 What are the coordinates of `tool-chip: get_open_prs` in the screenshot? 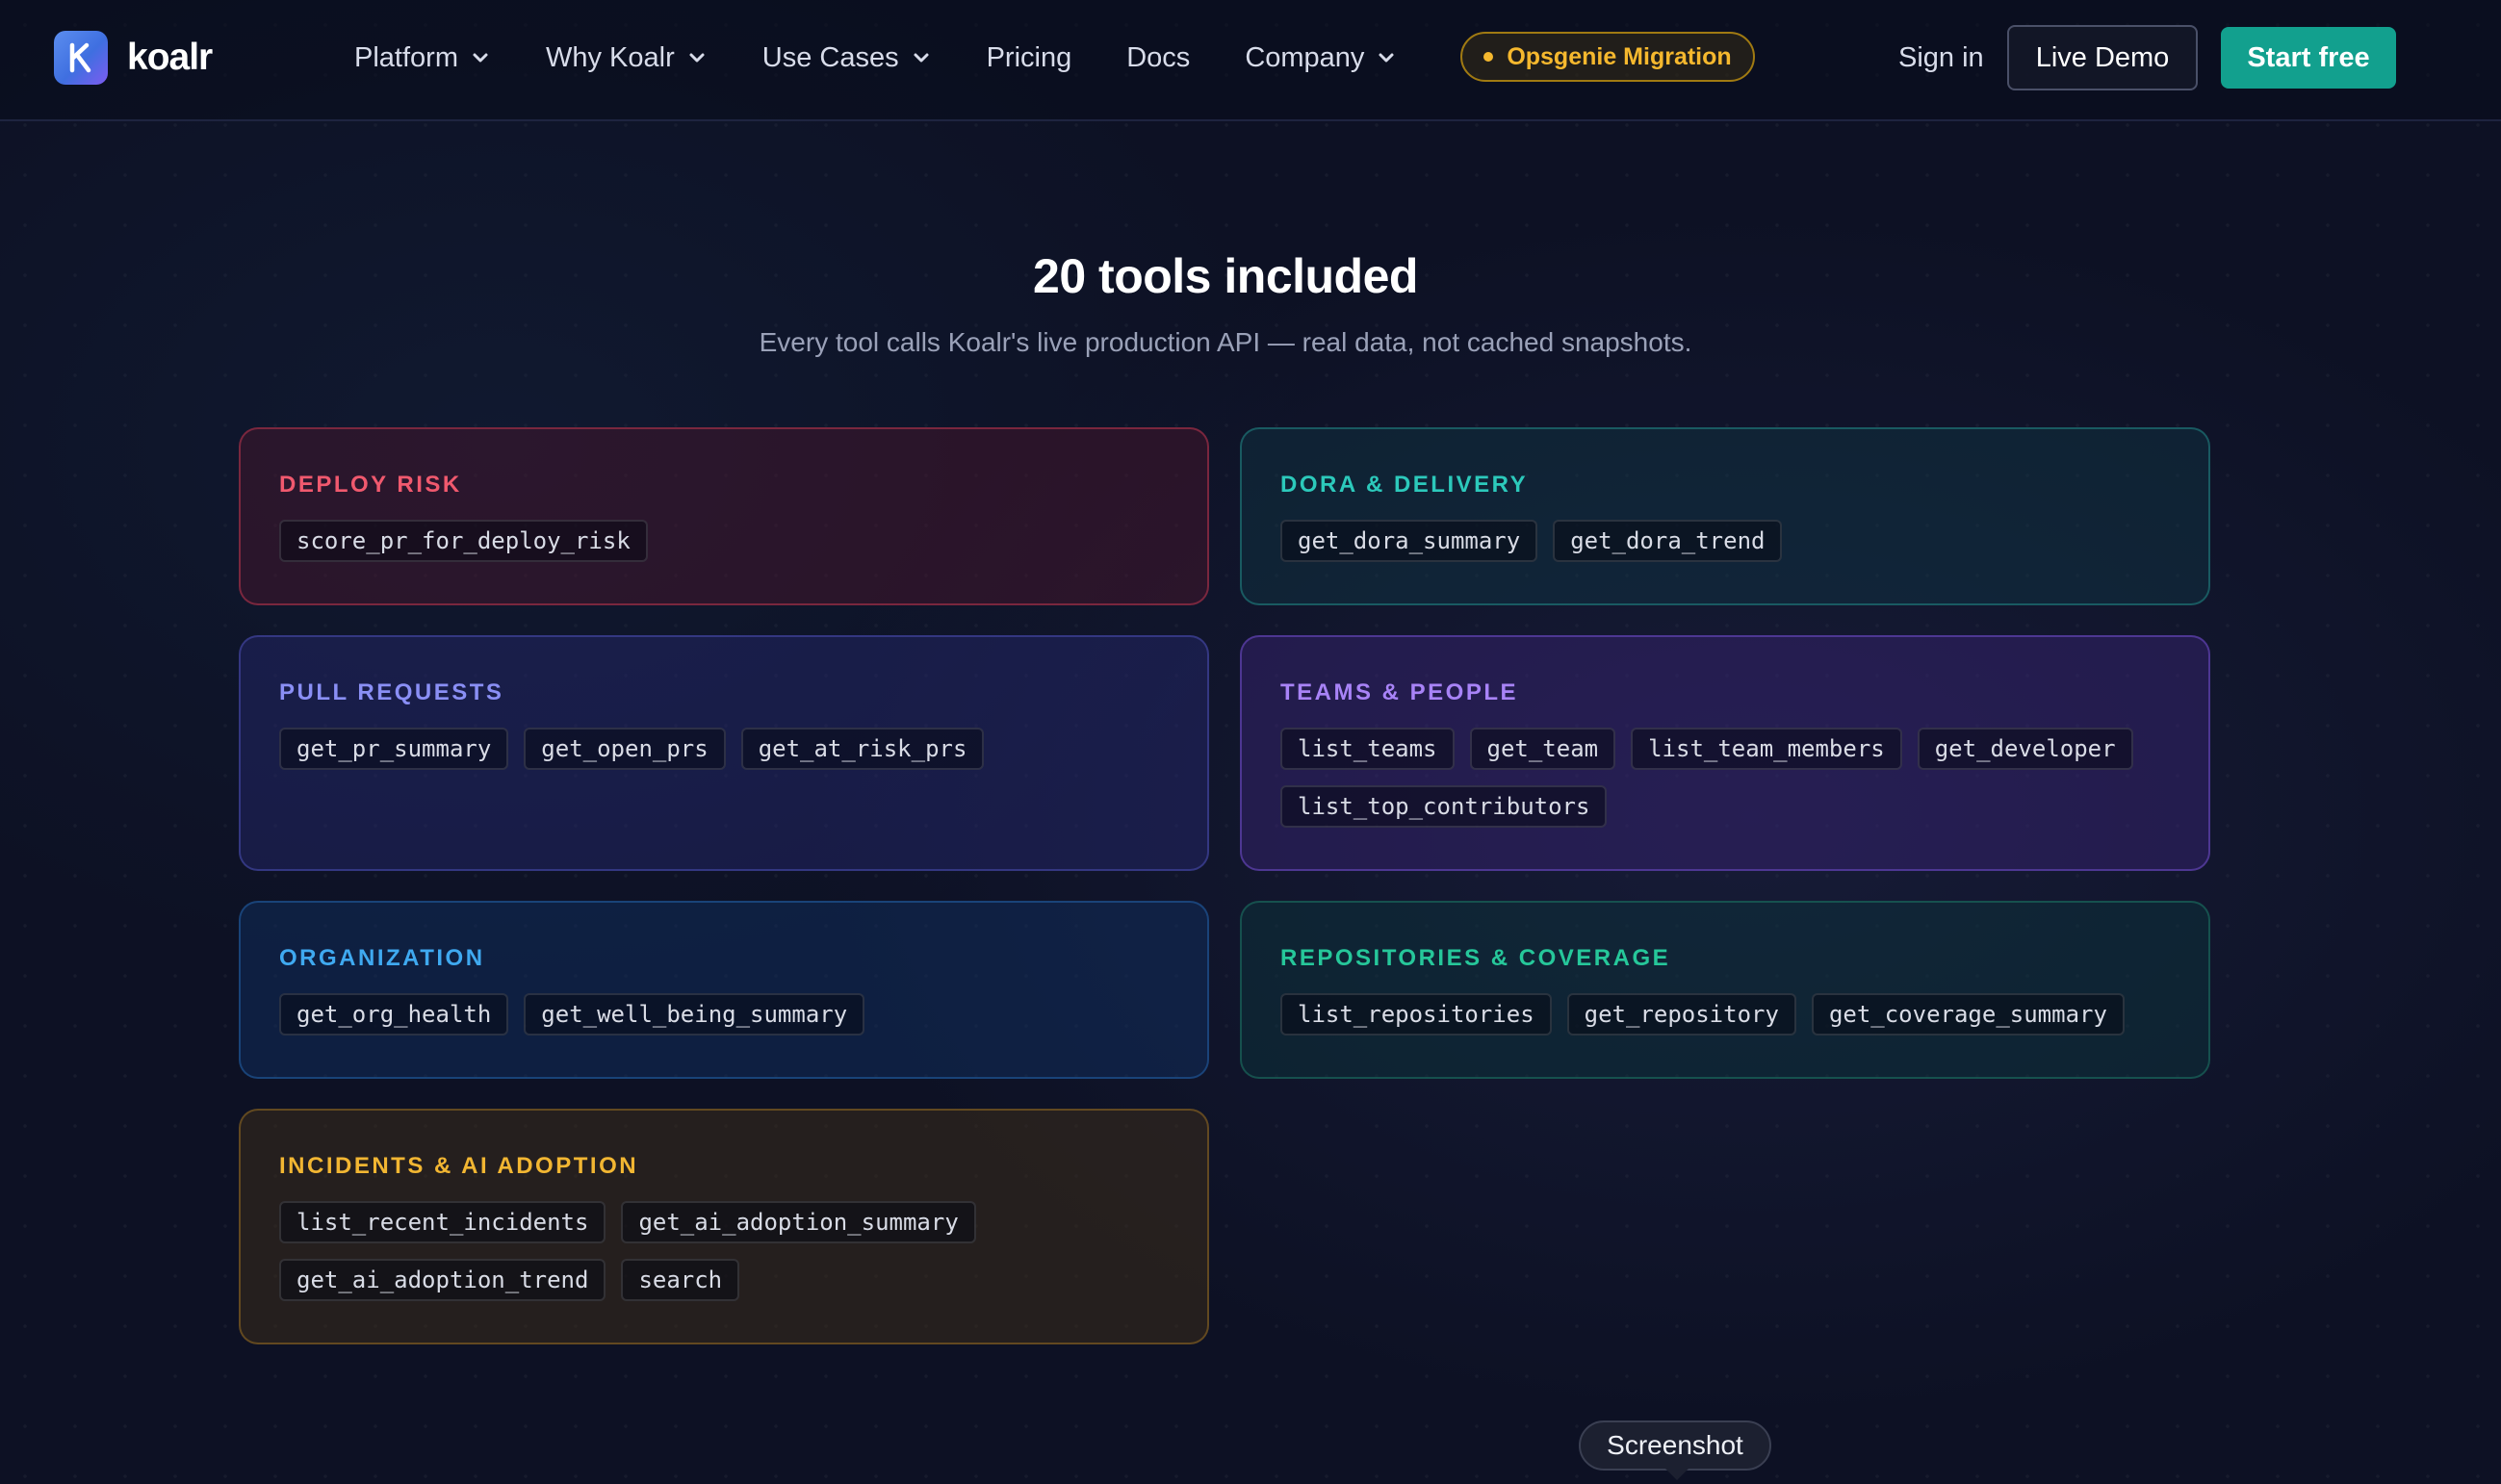 It's located at (625, 749).